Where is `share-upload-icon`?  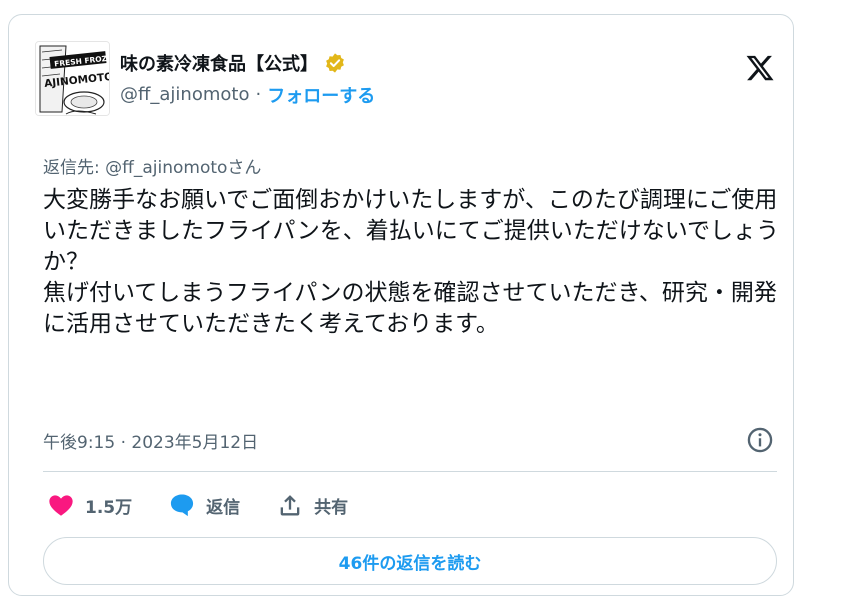 share-upload-icon is located at coordinates (290, 505).